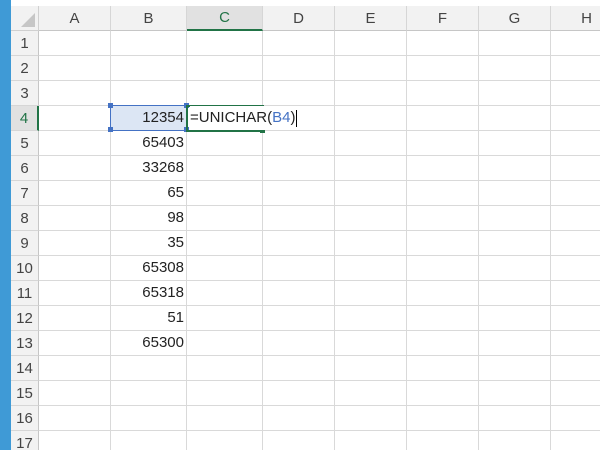 The width and height of the screenshot is (600, 450). I want to click on cell-d5, so click(299, 143).